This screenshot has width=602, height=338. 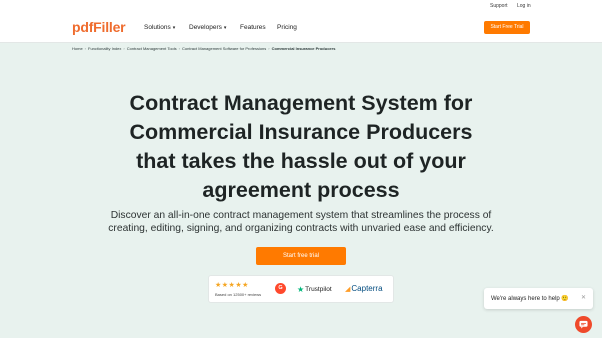 I want to click on chat-icon, so click(x=583, y=324).